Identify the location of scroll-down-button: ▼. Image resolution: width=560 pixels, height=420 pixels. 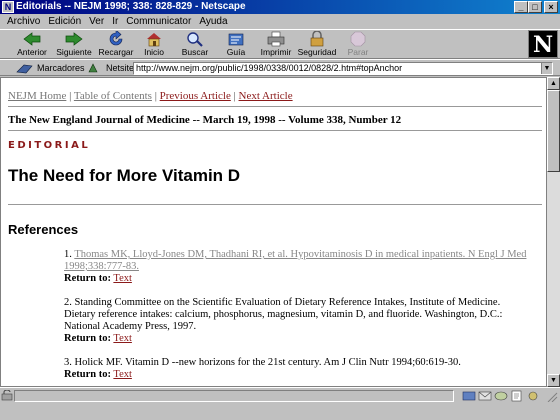
(553, 380).